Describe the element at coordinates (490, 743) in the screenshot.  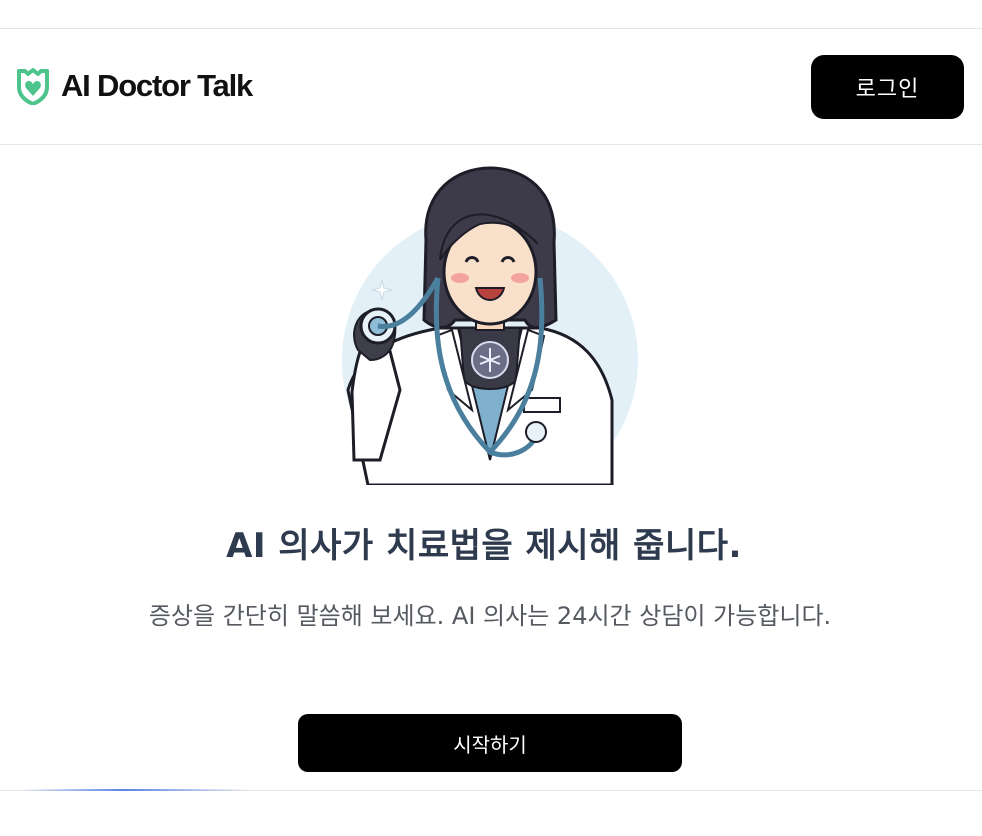
I see `start-button: 시작하기` at that location.